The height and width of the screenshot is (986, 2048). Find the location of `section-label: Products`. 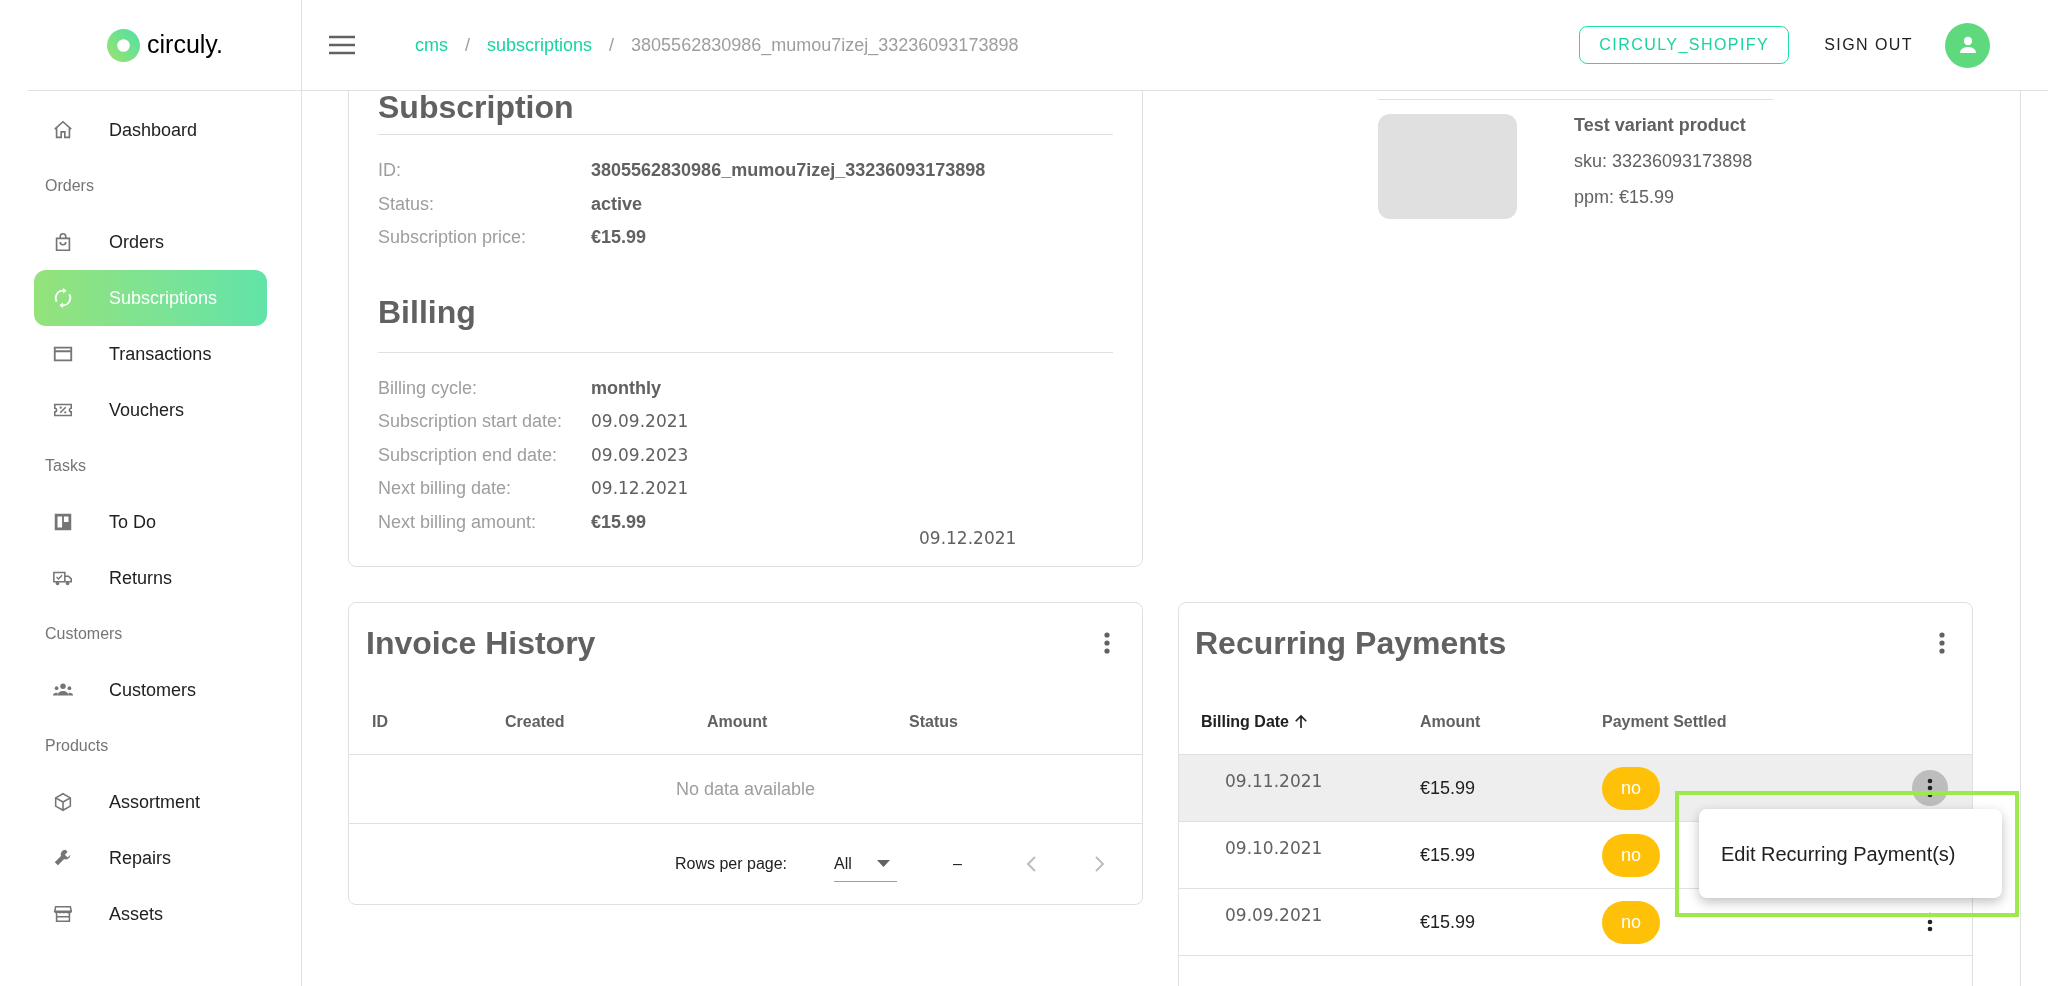

section-label: Products is located at coordinates (77, 746).